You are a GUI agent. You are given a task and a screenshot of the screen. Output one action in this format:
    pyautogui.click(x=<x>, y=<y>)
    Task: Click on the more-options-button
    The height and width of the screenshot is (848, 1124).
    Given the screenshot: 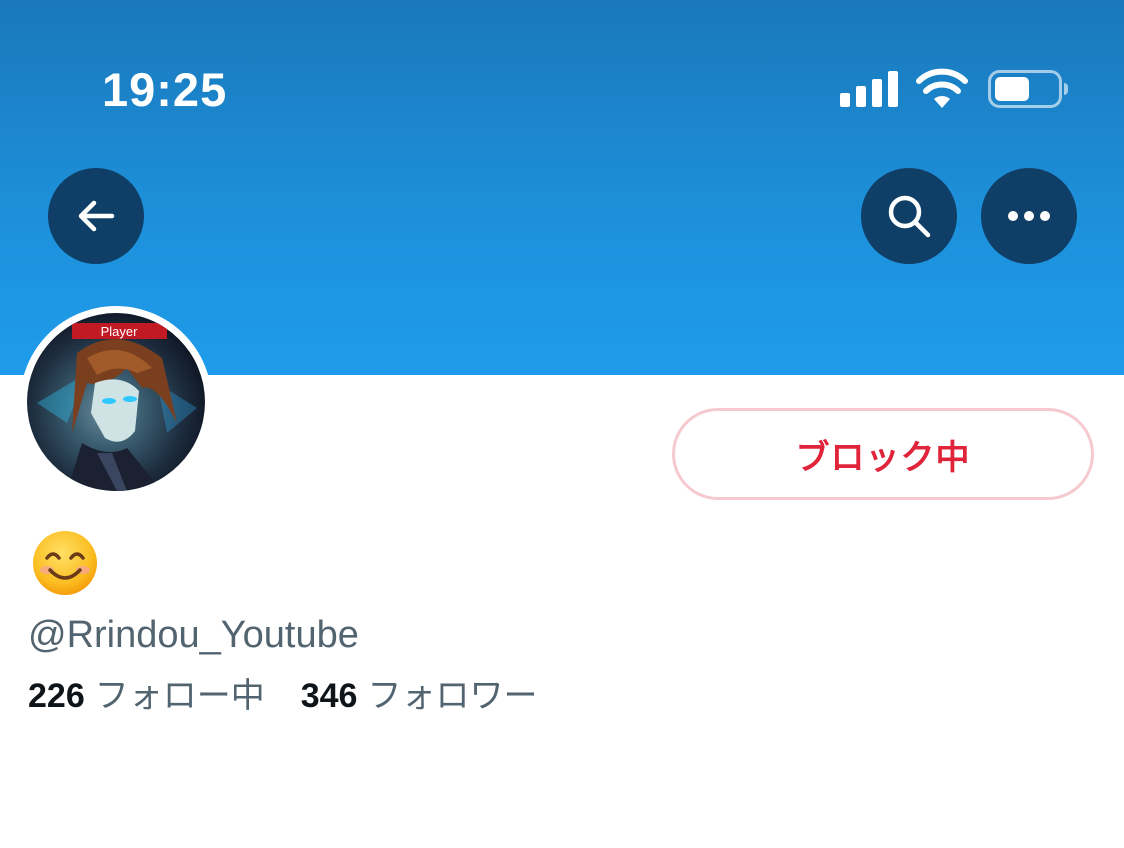 What is the action you would take?
    pyautogui.click(x=1029, y=216)
    